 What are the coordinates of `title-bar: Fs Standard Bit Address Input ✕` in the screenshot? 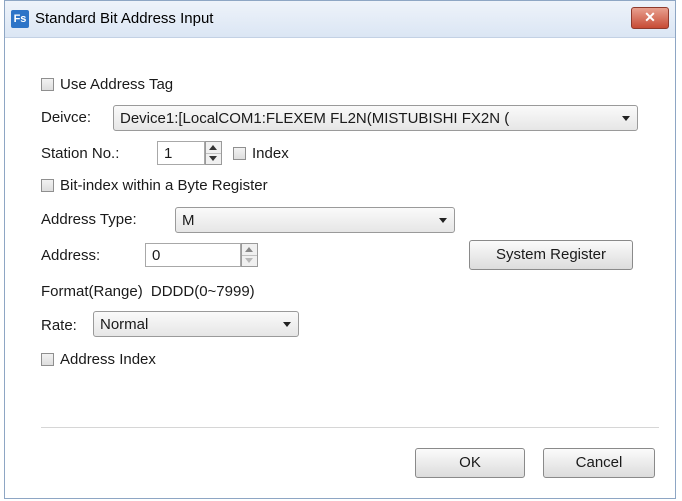 It's located at (340, 19).